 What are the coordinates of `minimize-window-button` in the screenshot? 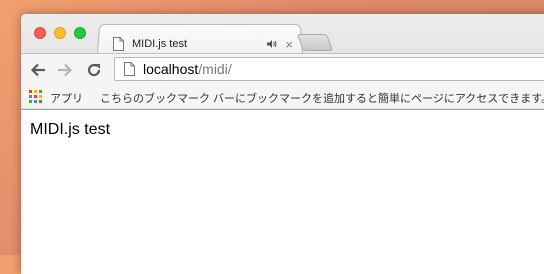 It's located at (60, 33).